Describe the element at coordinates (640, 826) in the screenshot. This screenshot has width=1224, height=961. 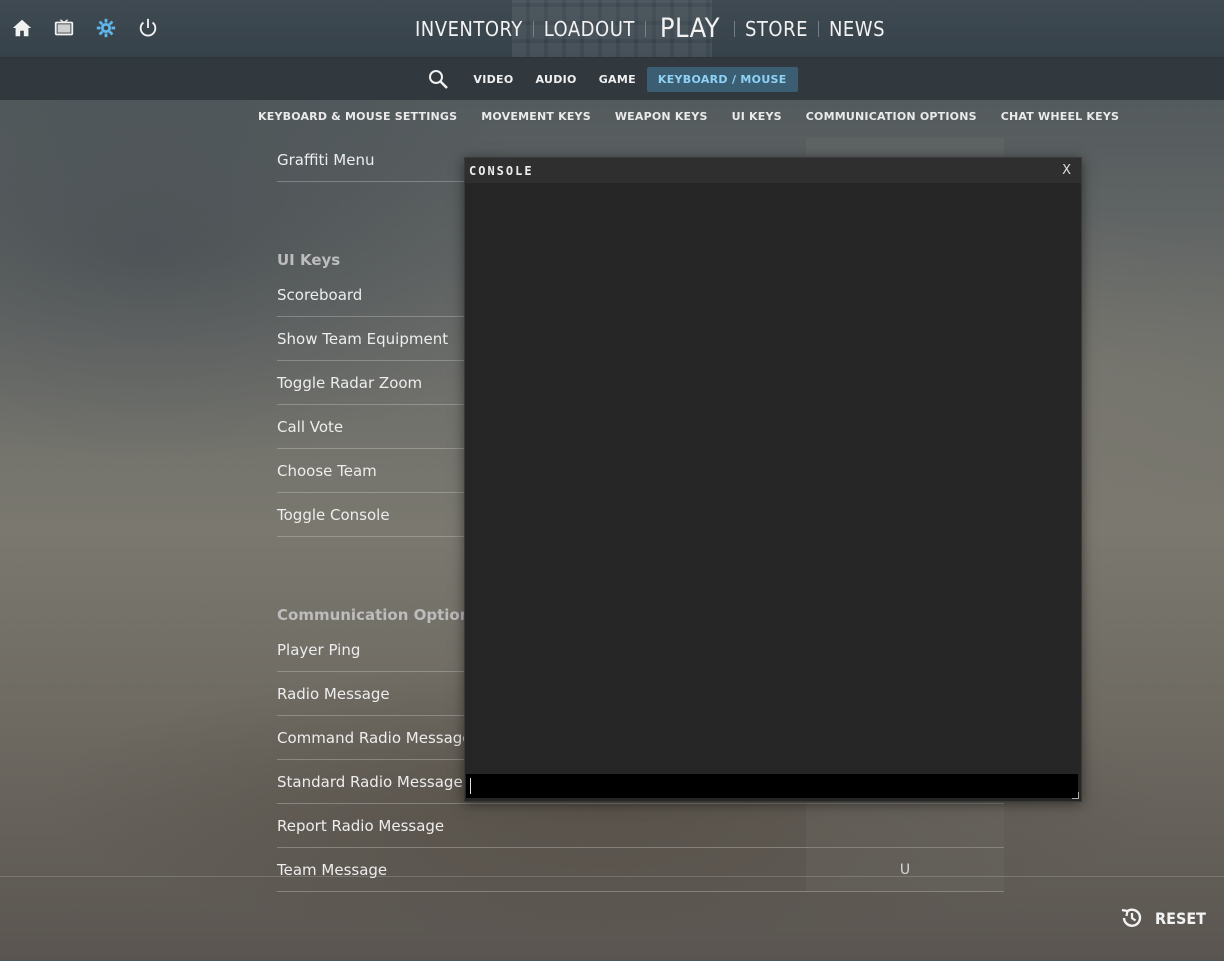
I see `setting-row-report-radio-message: Report Radio Message` at that location.